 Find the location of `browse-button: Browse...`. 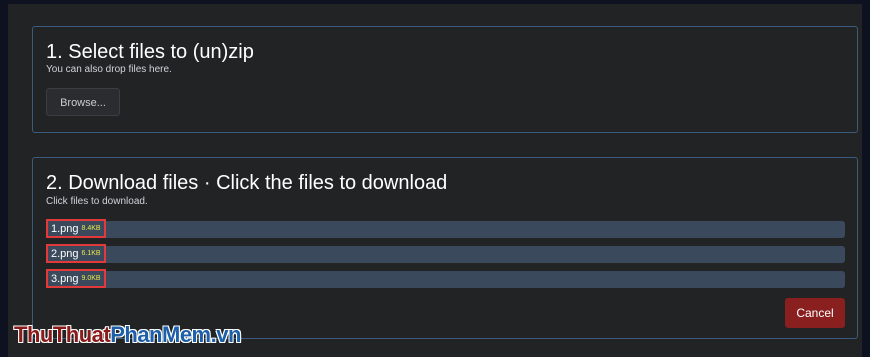

browse-button: Browse... is located at coordinates (83, 102).